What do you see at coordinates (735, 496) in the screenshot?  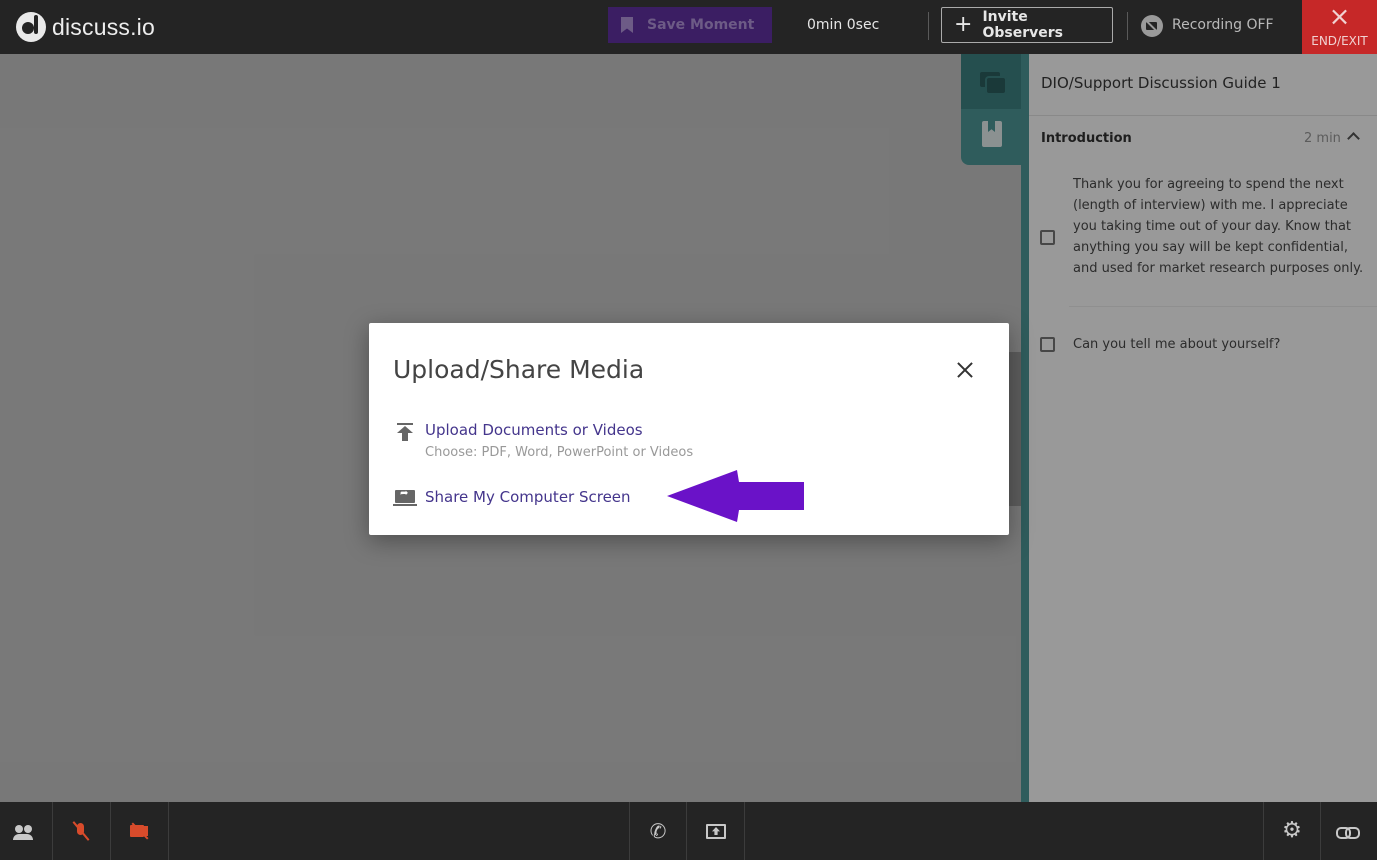 I see `annotation-arrow-icon` at bounding box center [735, 496].